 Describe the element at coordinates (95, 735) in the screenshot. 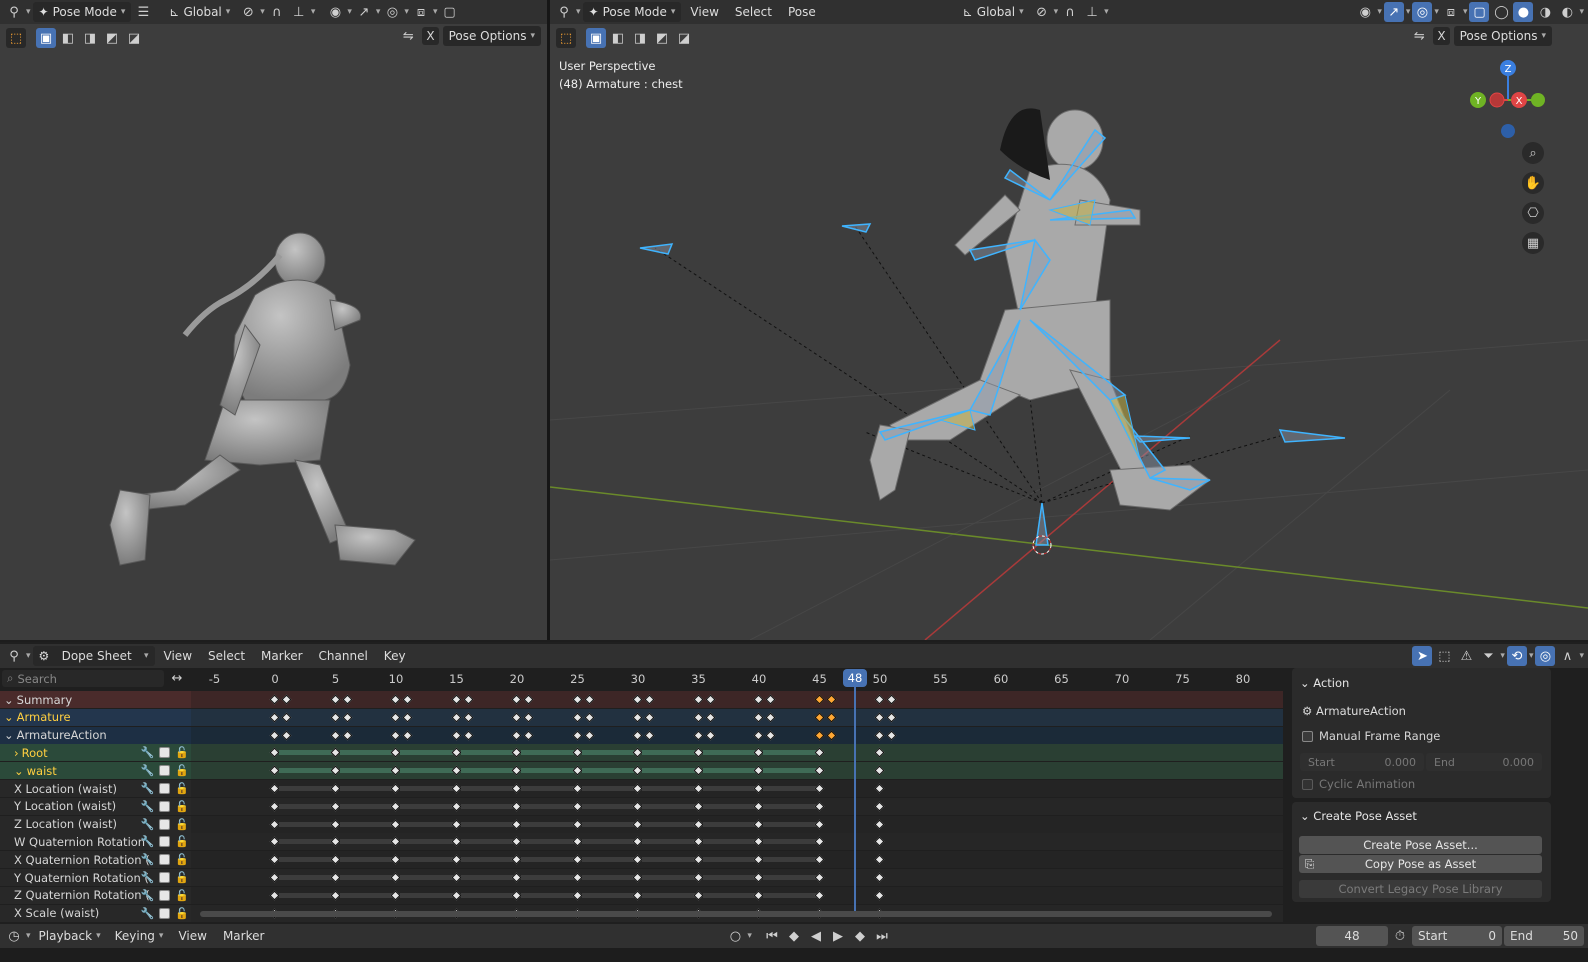

I see `channel-label: ⌄ ArmatureAction` at that location.